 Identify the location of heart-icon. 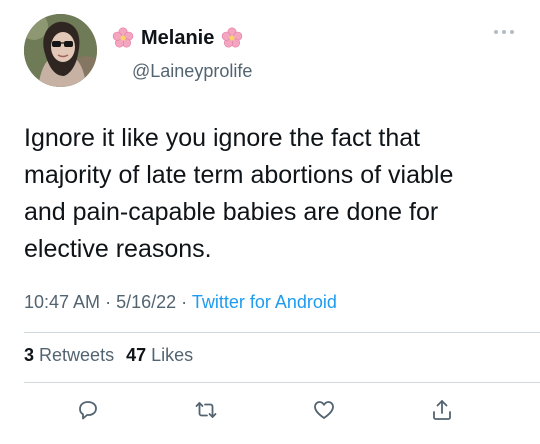
(324, 410).